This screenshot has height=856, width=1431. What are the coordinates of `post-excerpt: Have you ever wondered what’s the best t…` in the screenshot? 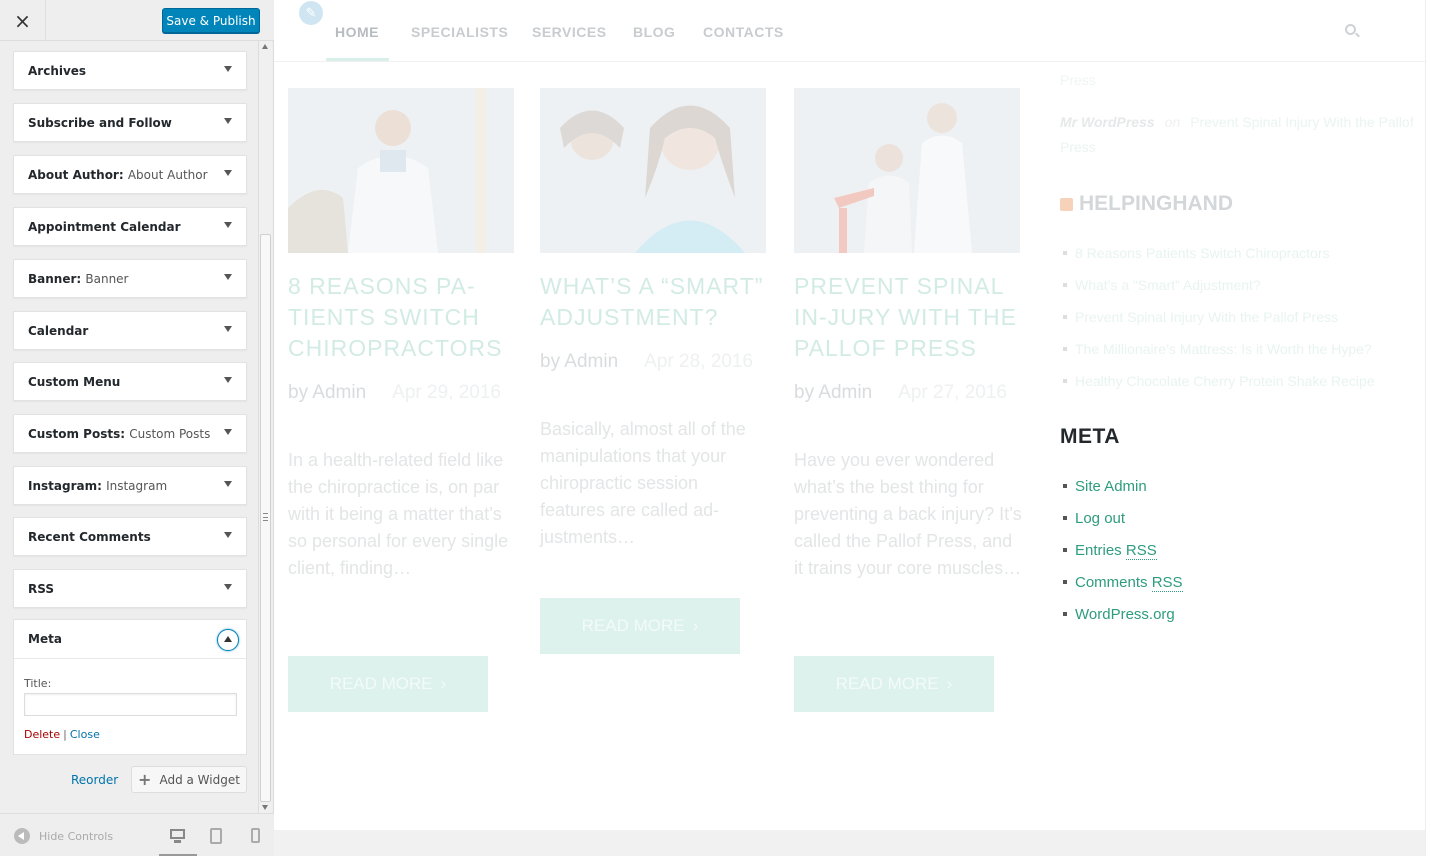 It's located at (908, 514).